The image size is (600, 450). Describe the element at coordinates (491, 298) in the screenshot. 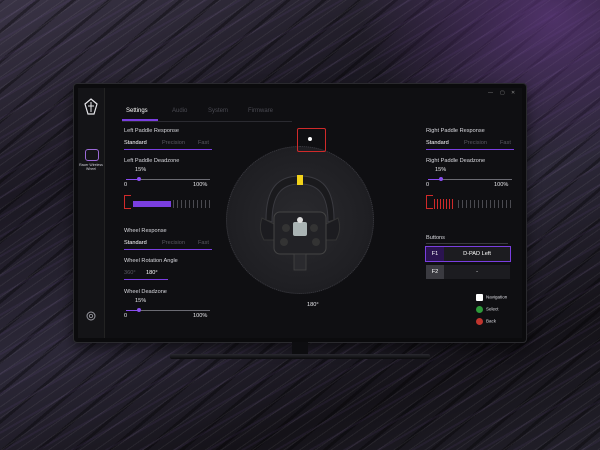

I see `legend-navigation: Navigation` at that location.